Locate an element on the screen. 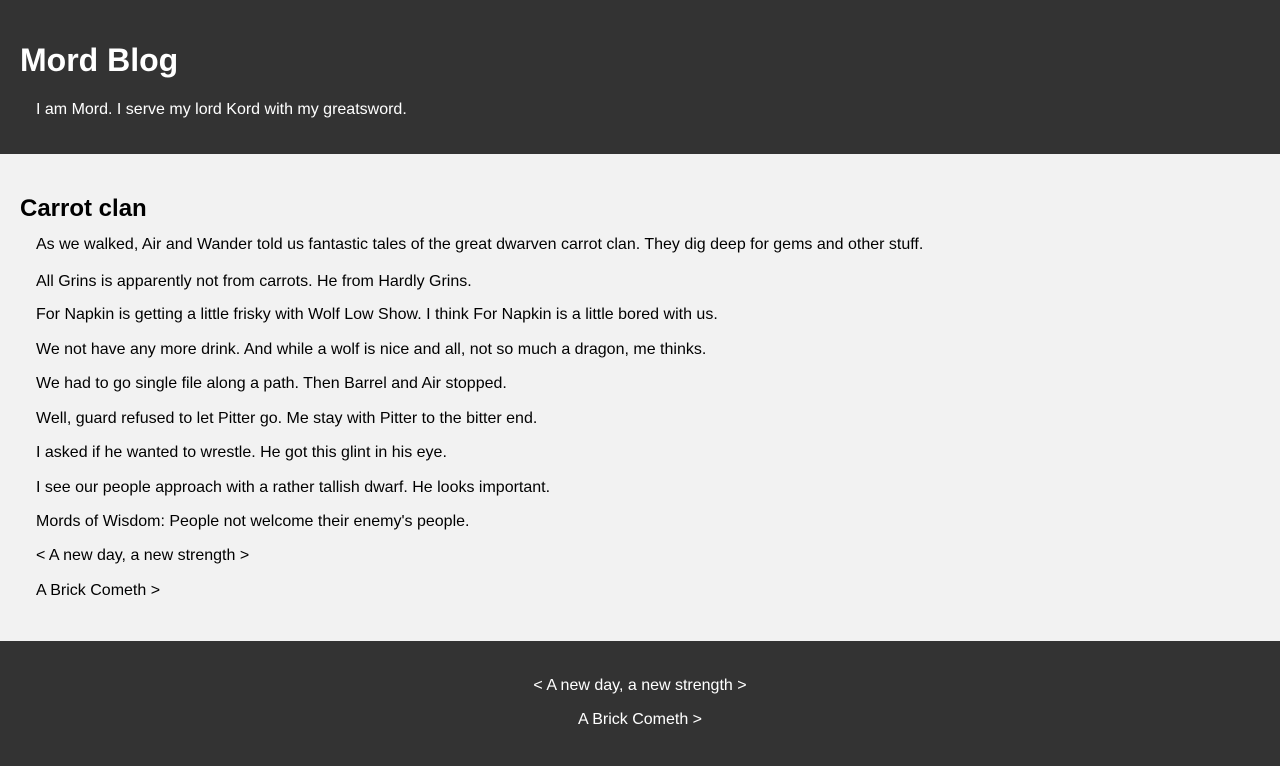 This screenshot has width=1280, height=766. post-title: Carrot clan is located at coordinates (83, 208).